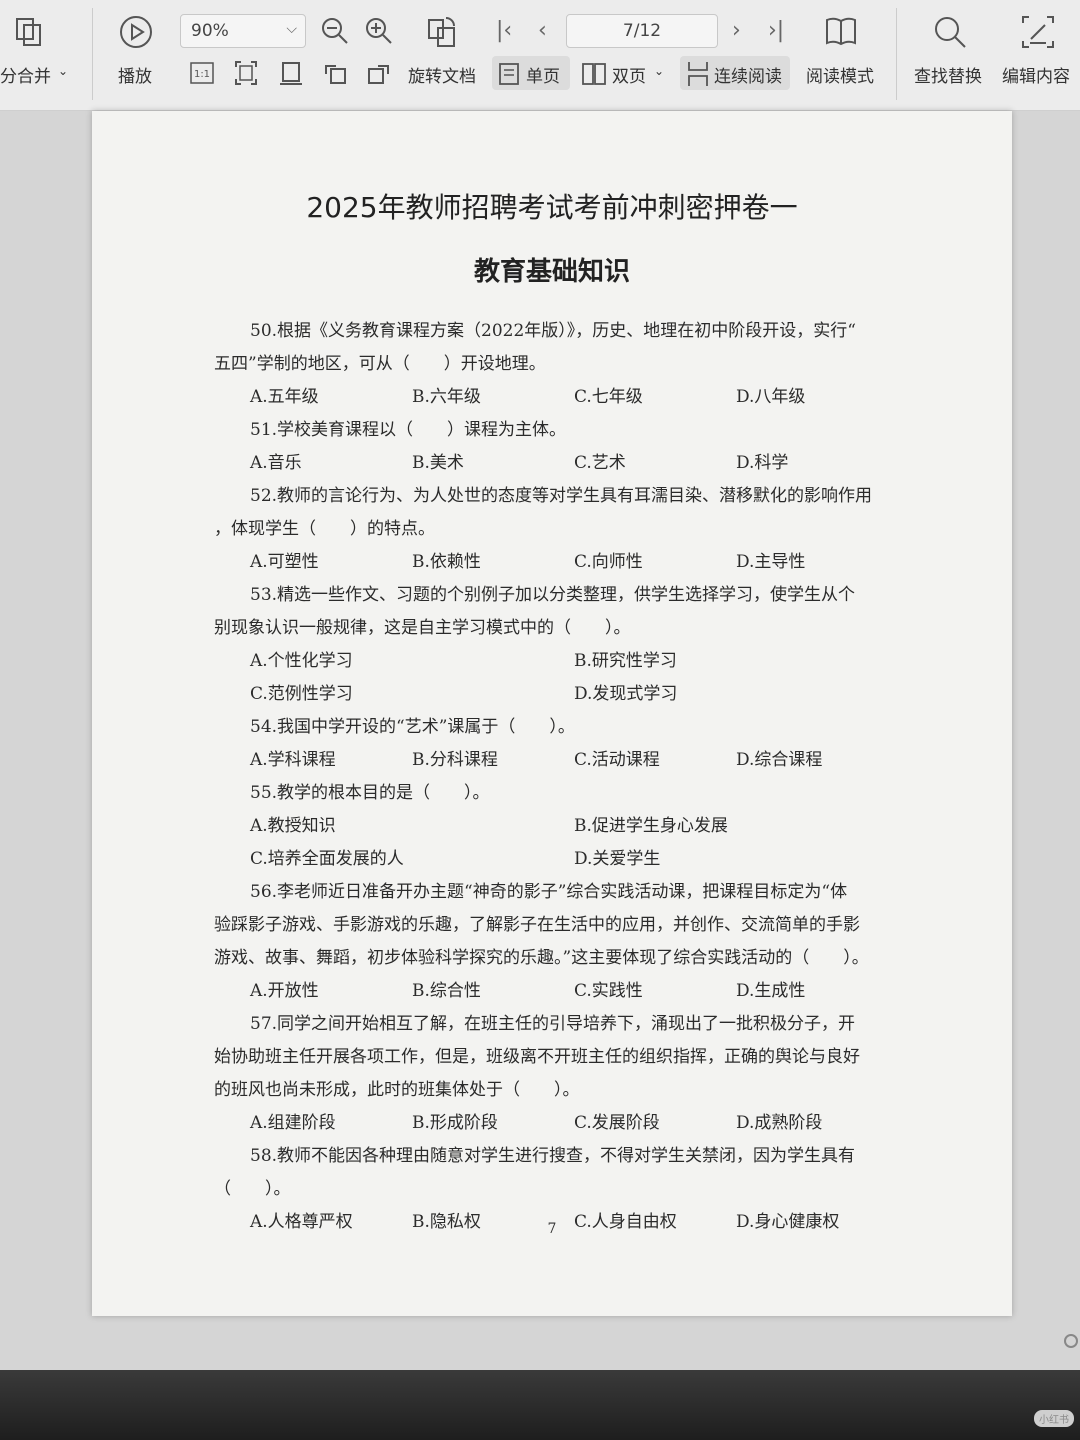 The image size is (1080, 1440). I want to click on answer-option: A.学科课程, so click(293, 760).